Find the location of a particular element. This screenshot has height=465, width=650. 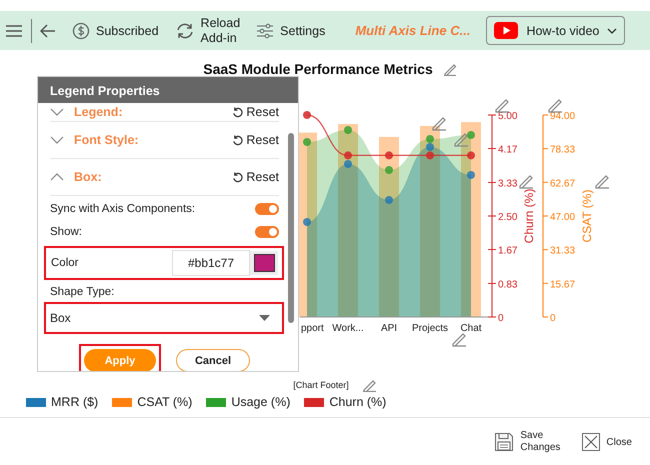

menu-icon is located at coordinates (14, 31).